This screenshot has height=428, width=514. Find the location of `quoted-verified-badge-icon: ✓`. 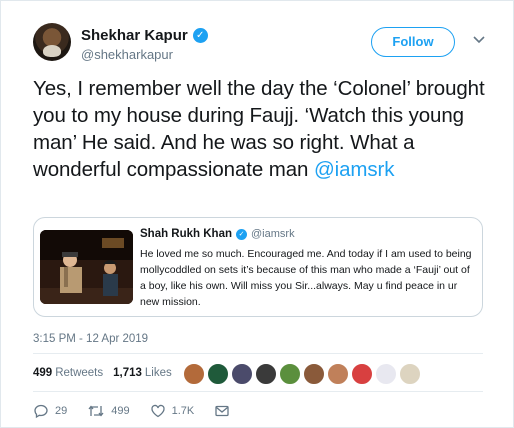

quoted-verified-badge-icon: ✓ is located at coordinates (242, 234).